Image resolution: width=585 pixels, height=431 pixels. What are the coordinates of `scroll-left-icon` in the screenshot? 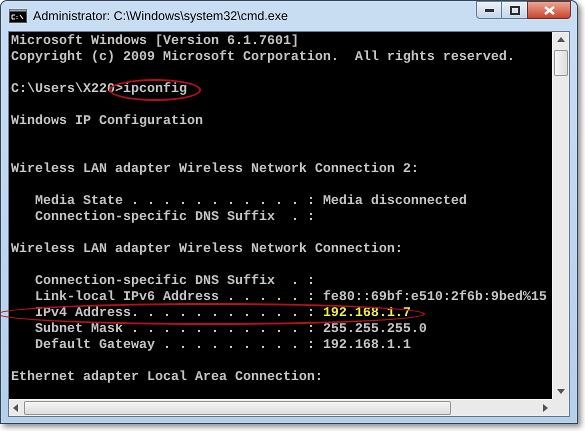 It's located at (15, 408).